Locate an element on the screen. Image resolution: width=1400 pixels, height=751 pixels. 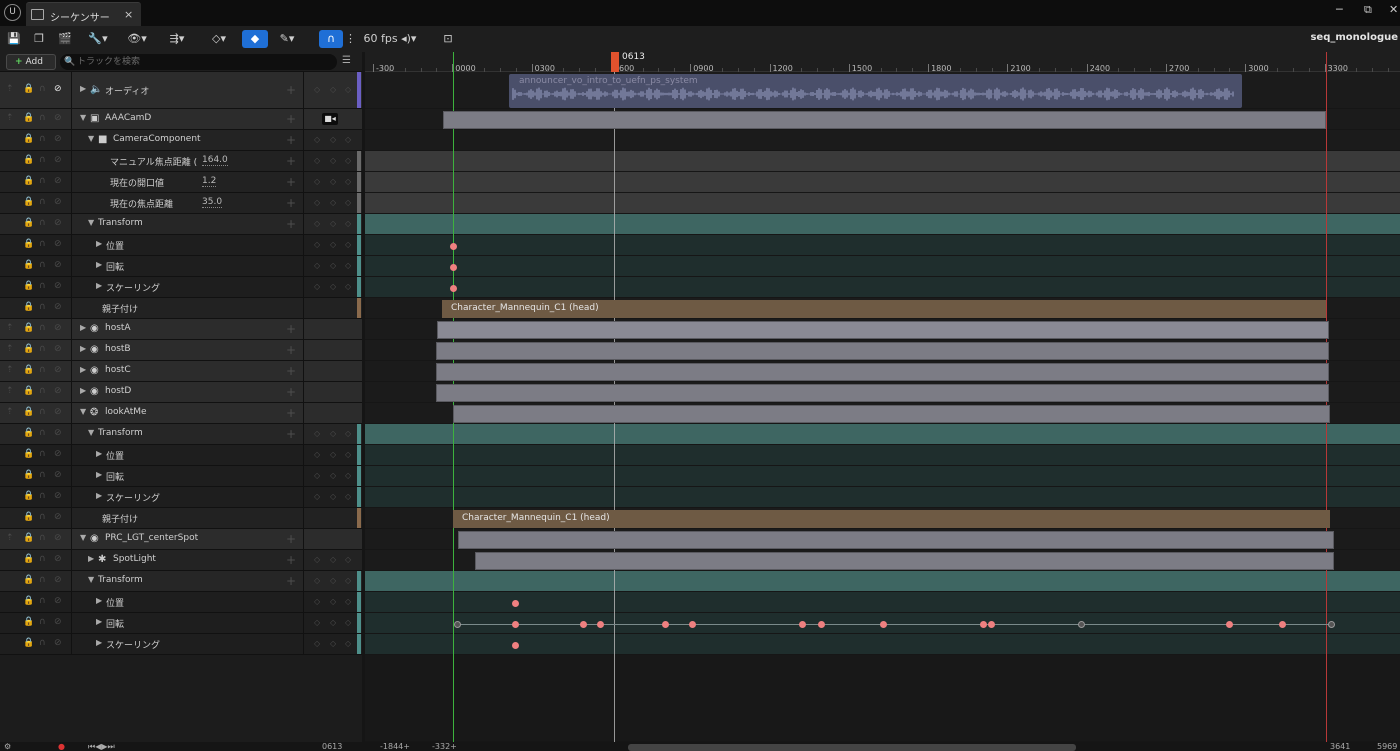
playback-end-field: 3641 is located at coordinates (1340, 746).